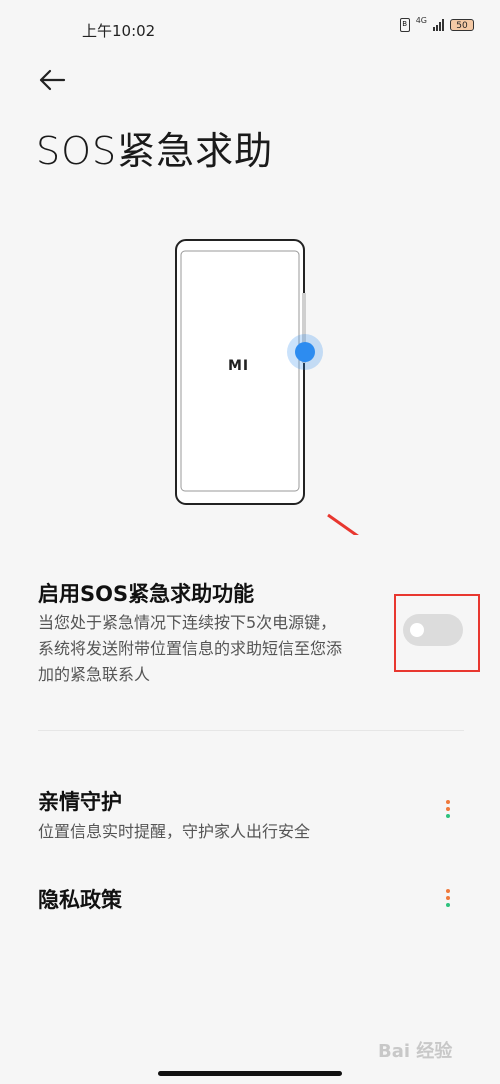 This screenshot has height=1084, width=500. Describe the element at coordinates (421, 20) in the screenshot. I see `network-type: 4G` at that location.